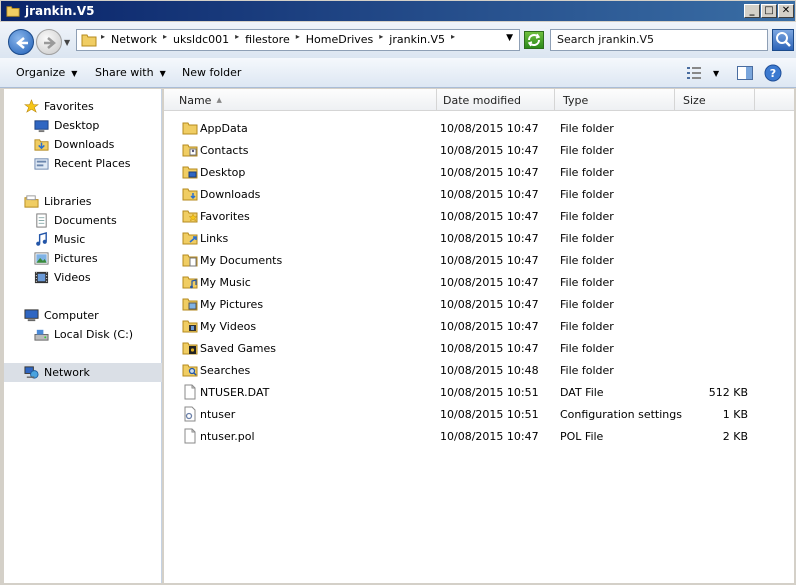  What do you see at coordinates (716, 73) in the screenshot?
I see `view-dropdown-icon: ▼` at bounding box center [716, 73].